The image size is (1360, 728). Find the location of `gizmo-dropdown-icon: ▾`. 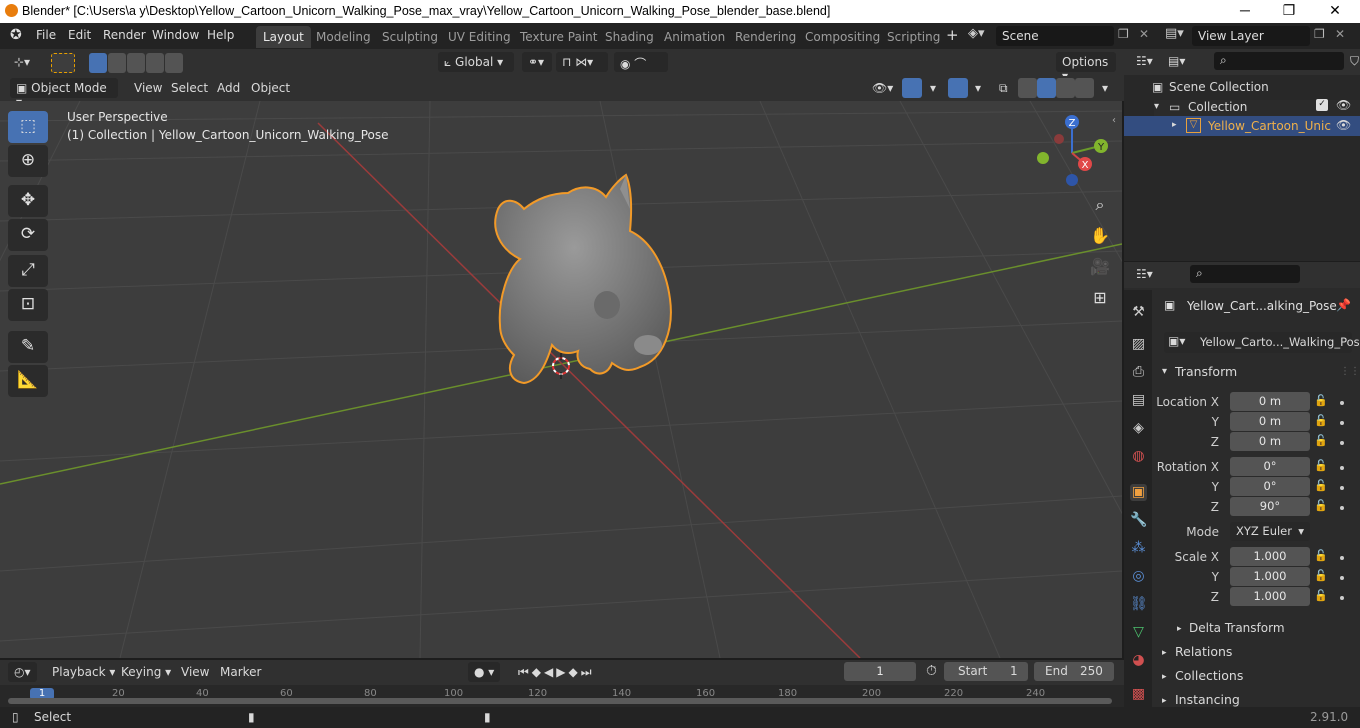

gizmo-dropdown-icon: ▾ is located at coordinates (933, 88).